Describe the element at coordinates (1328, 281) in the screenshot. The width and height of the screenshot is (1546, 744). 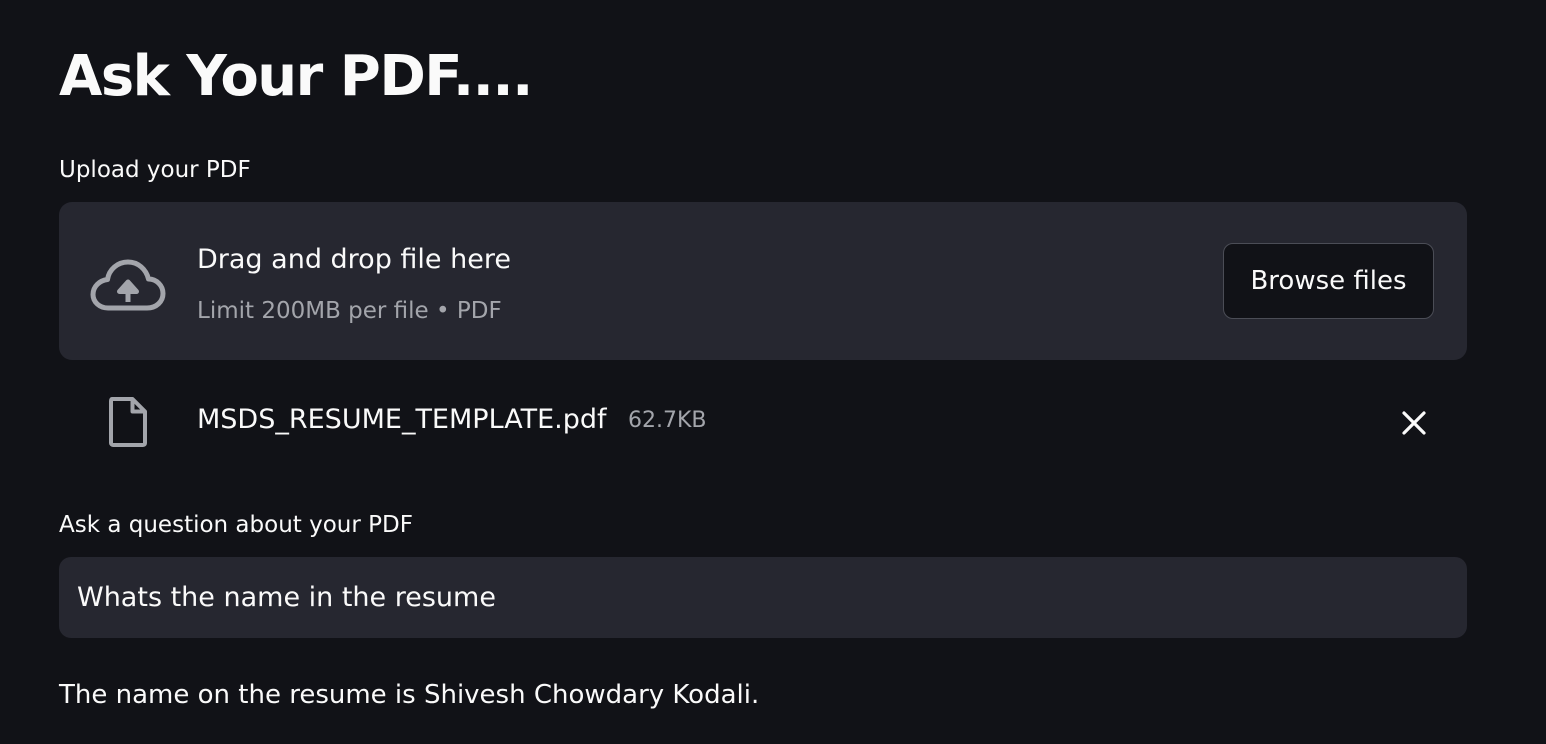
I see `browse-files-button: Browse files` at that location.